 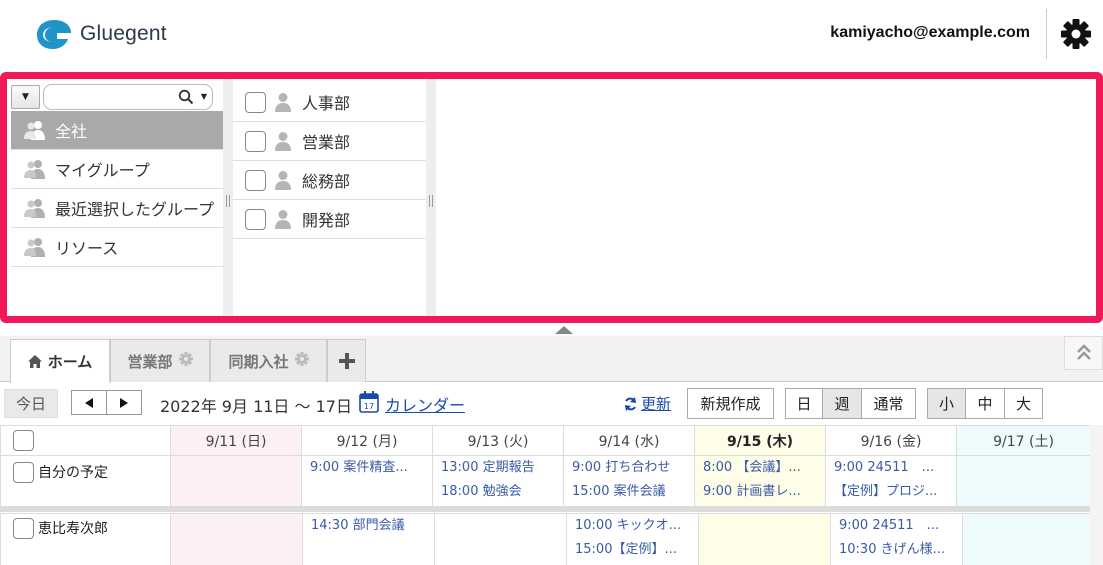 I want to click on refresh-icon, so click(x=630, y=403).